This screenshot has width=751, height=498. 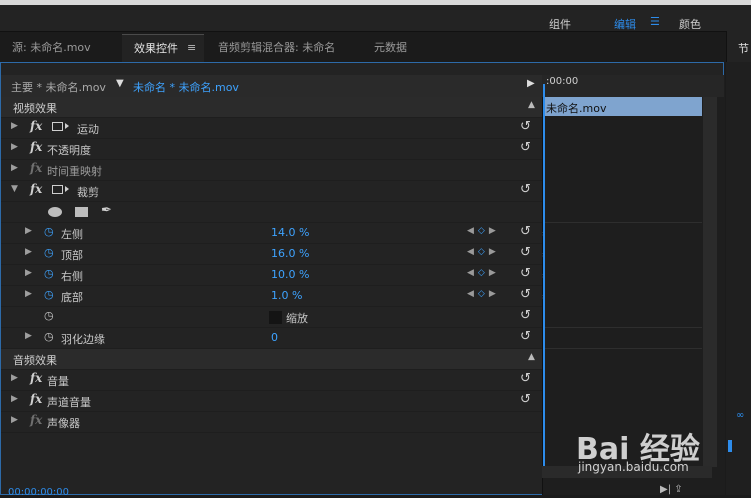 I want to click on param-value: 14.0 %, so click(x=290, y=232).